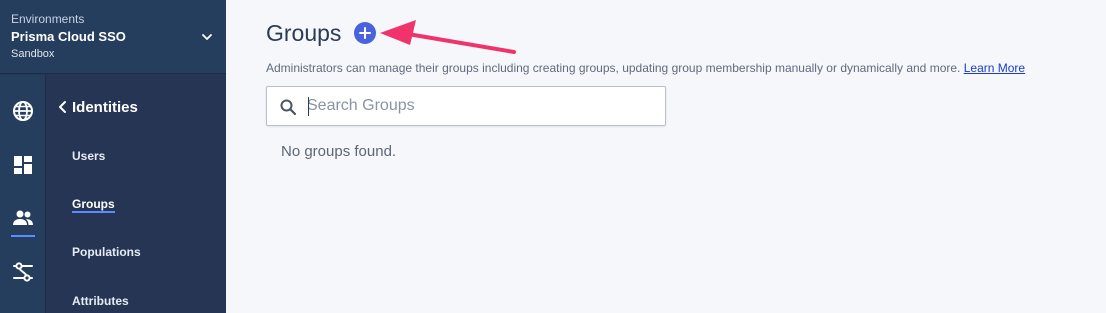 This screenshot has height=313, width=1106. What do you see at coordinates (33, 54) in the screenshot?
I see `environment-type: Sandbox` at bounding box center [33, 54].